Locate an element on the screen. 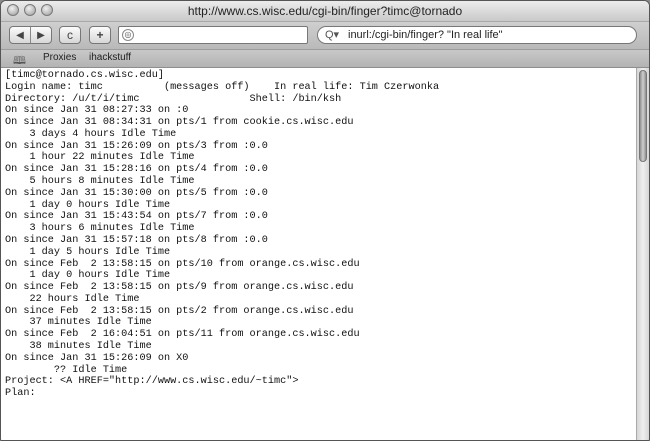  forward-icon: ▶ is located at coordinates (41, 35).